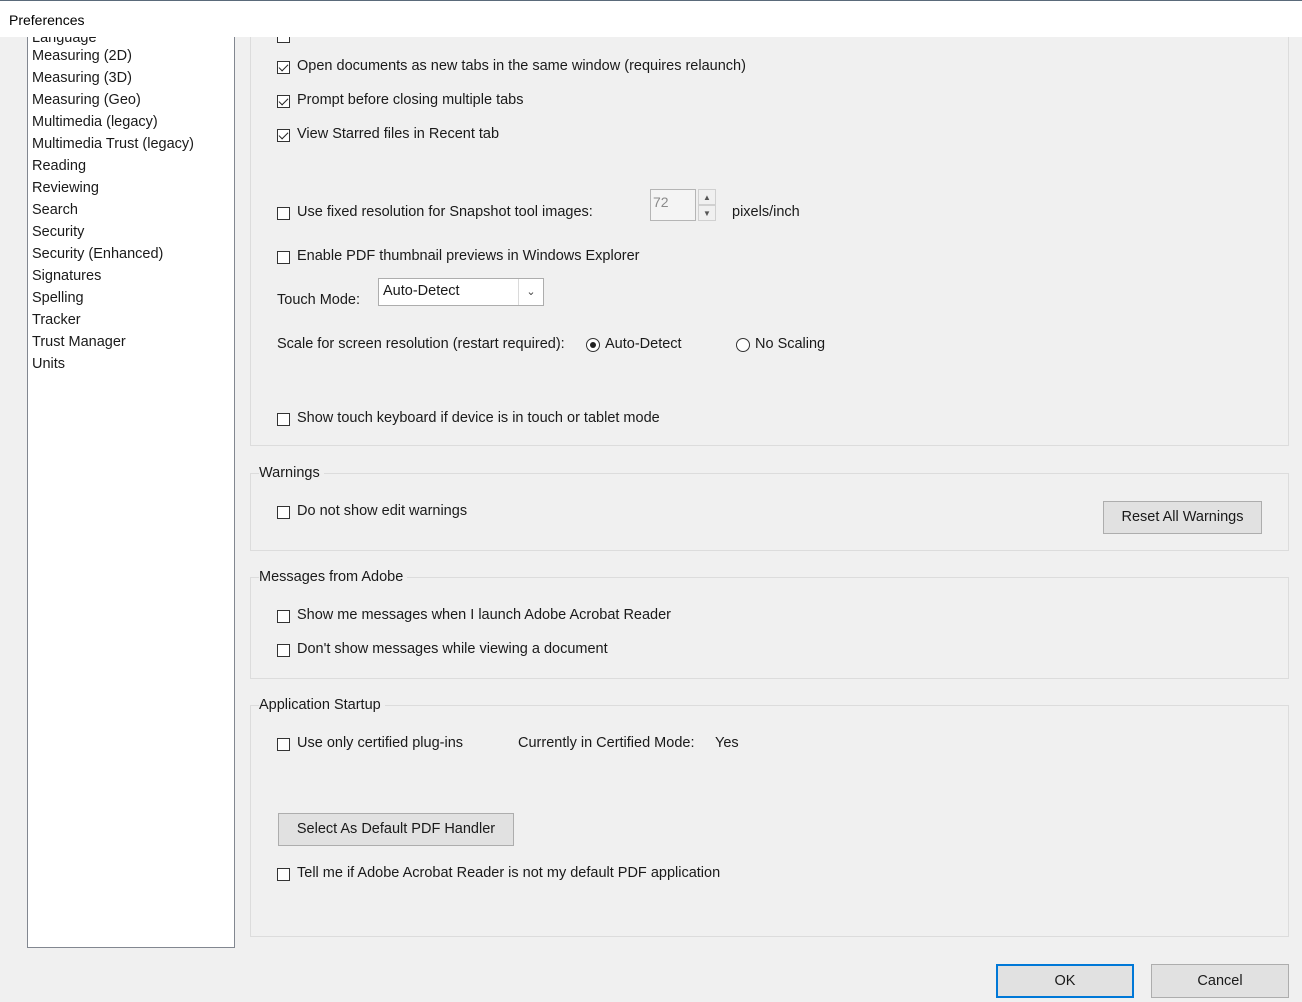 The width and height of the screenshot is (1302, 1002). I want to click on warnings-group-title: Warnings, so click(291, 473).